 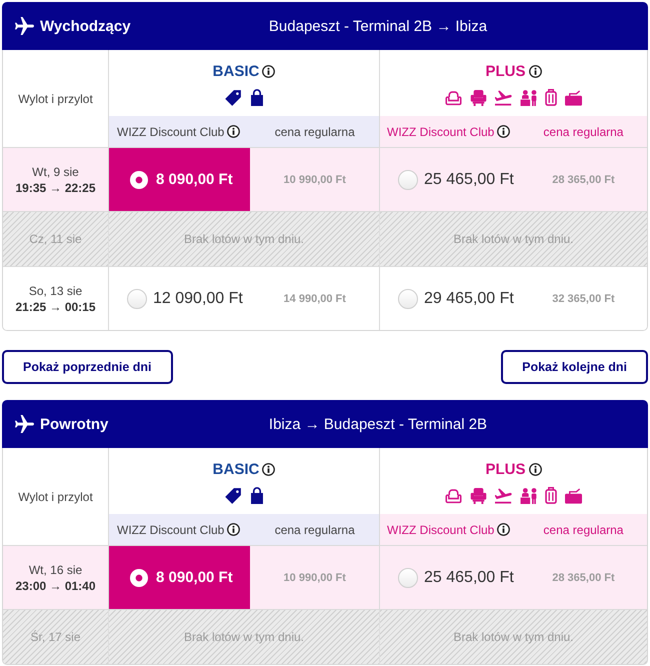 What do you see at coordinates (74, 424) in the screenshot?
I see `section-title: Powrotny` at bounding box center [74, 424].